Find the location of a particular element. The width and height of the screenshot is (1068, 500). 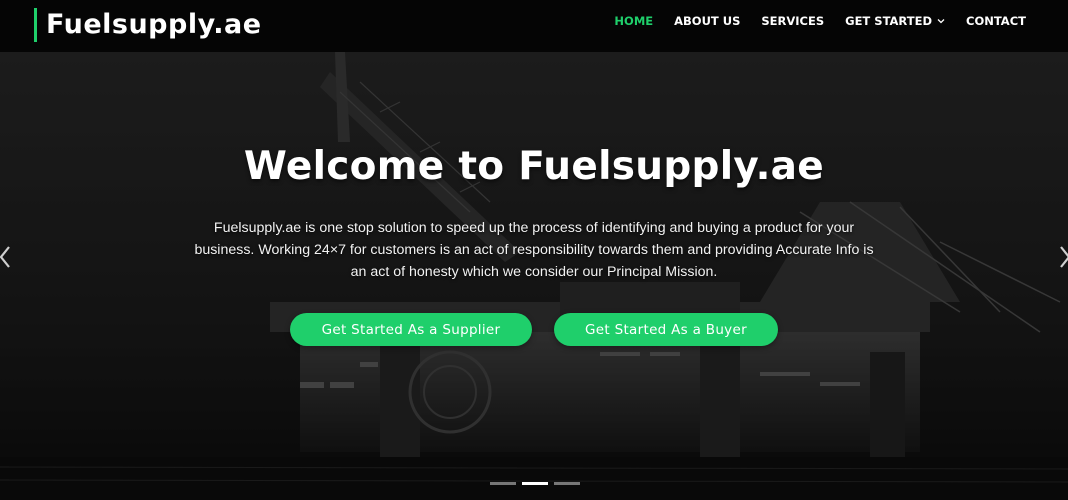

nav-label-about-us: ABOUT US is located at coordinates (707, 21).